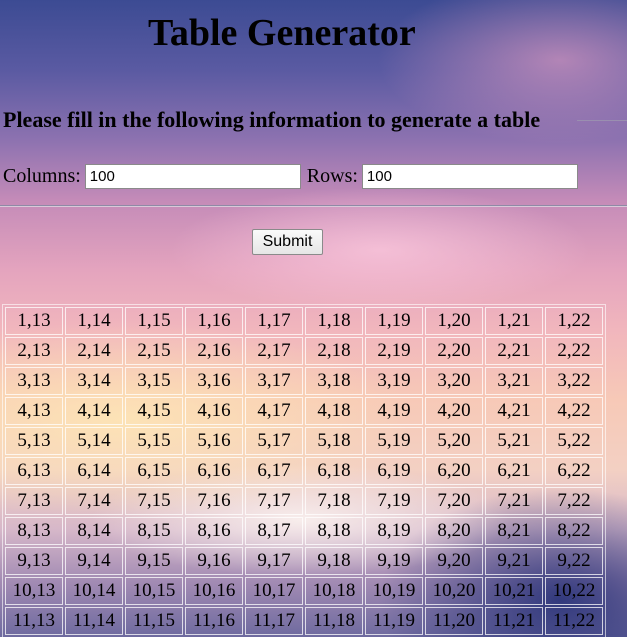  I want to click on table-cell: 7,15, so click(154, 501).